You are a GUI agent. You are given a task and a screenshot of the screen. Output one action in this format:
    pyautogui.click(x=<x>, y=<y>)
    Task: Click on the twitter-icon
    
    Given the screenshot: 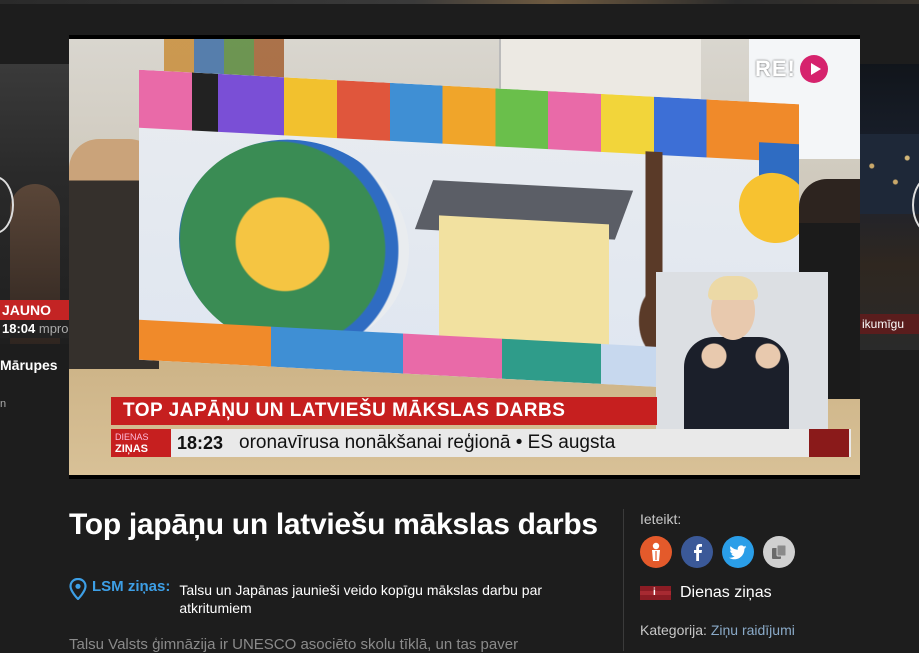 What is the action you would take?
    pyautogui.click(x=738, y=551)
    